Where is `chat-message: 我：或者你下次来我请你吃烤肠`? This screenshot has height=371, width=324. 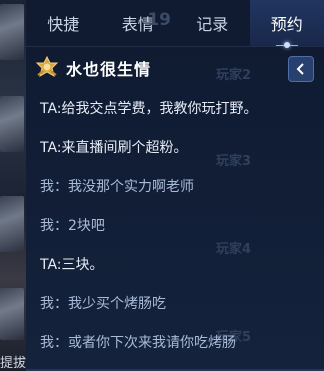 chat-message: 我：或者你下次来我请你吃烤肠 is located at coordinates (138, 342).